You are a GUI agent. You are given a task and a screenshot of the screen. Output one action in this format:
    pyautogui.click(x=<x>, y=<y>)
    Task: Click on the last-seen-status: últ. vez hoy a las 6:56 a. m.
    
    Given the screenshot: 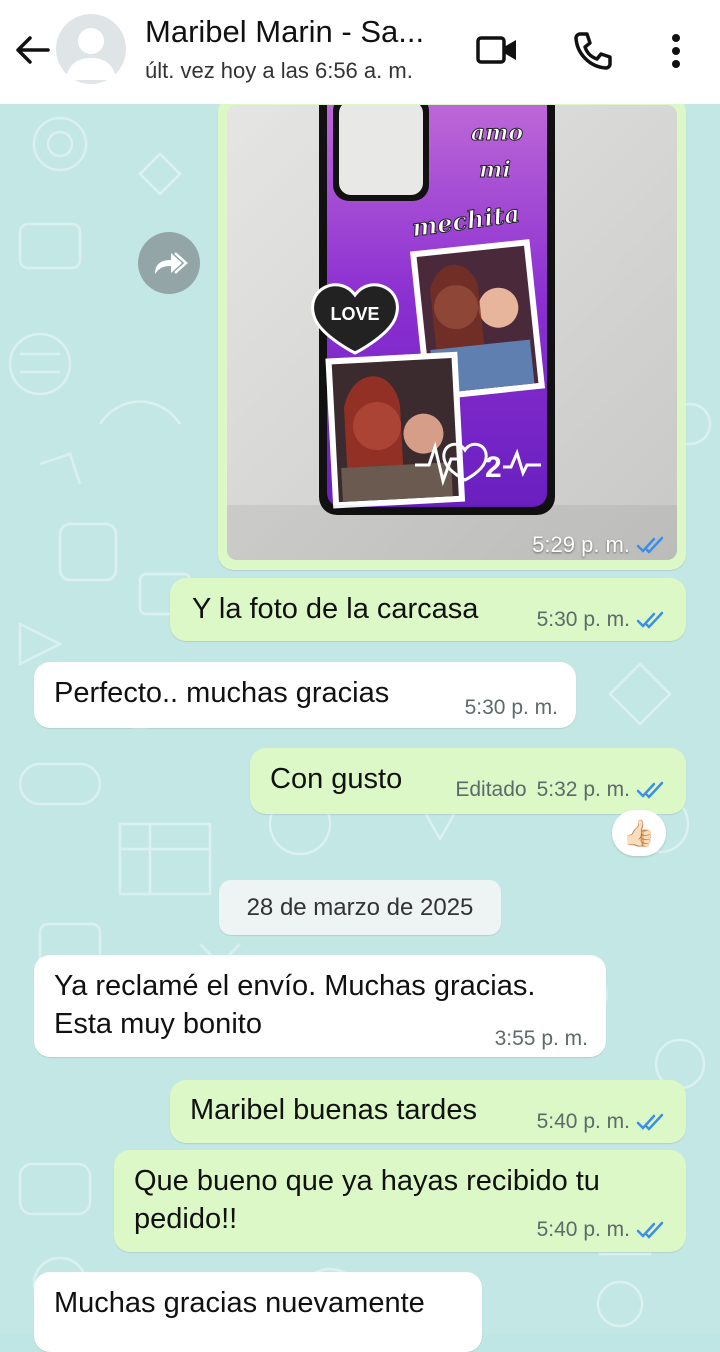 What is the action you would take?
    pyautogui.click(x=279, y=70)
    